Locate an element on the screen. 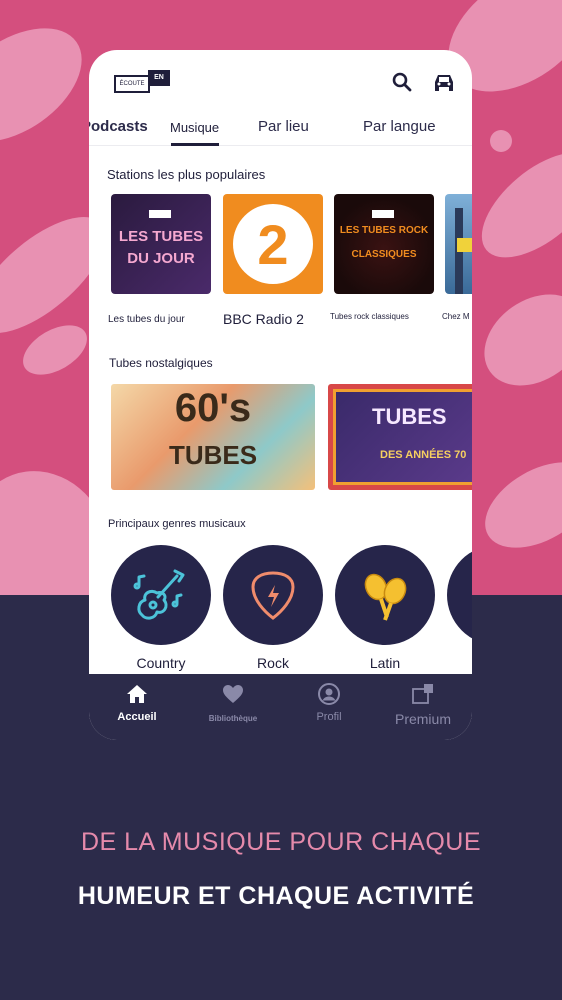 Image resolution: width=562 pixels, height=1000 pixels. active-tab-indicator is located at coordinates (195, 144).